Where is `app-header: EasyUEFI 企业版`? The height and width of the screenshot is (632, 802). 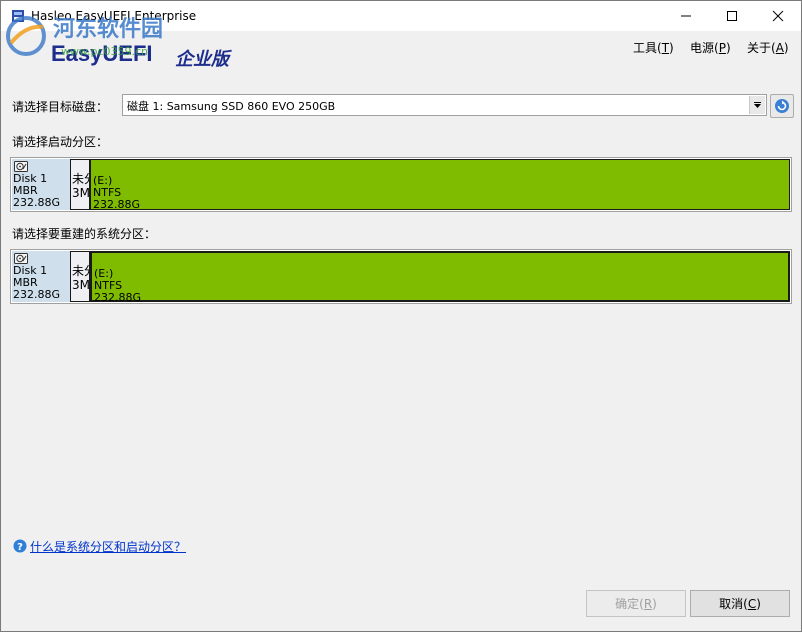
app-header: EasyUEFI 企业版 is located at coordinates (401, 53).